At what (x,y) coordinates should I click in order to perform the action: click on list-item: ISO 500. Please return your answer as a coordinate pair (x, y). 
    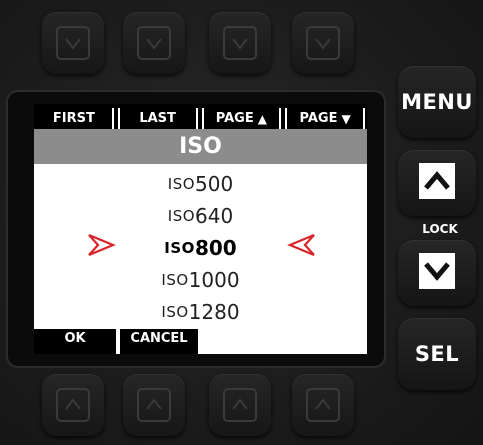
    Looking at the image, I should click on (200, 184).